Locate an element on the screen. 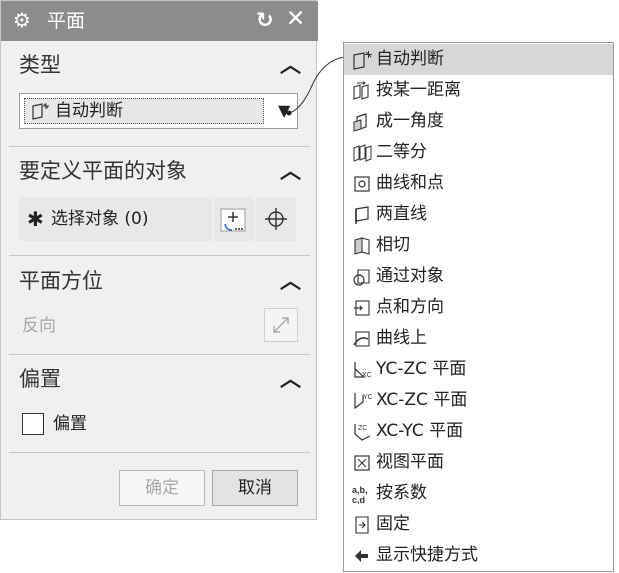 This screenshot has height=573, width=619. point-direction-plane-icon is located at coordinates (362, 308).